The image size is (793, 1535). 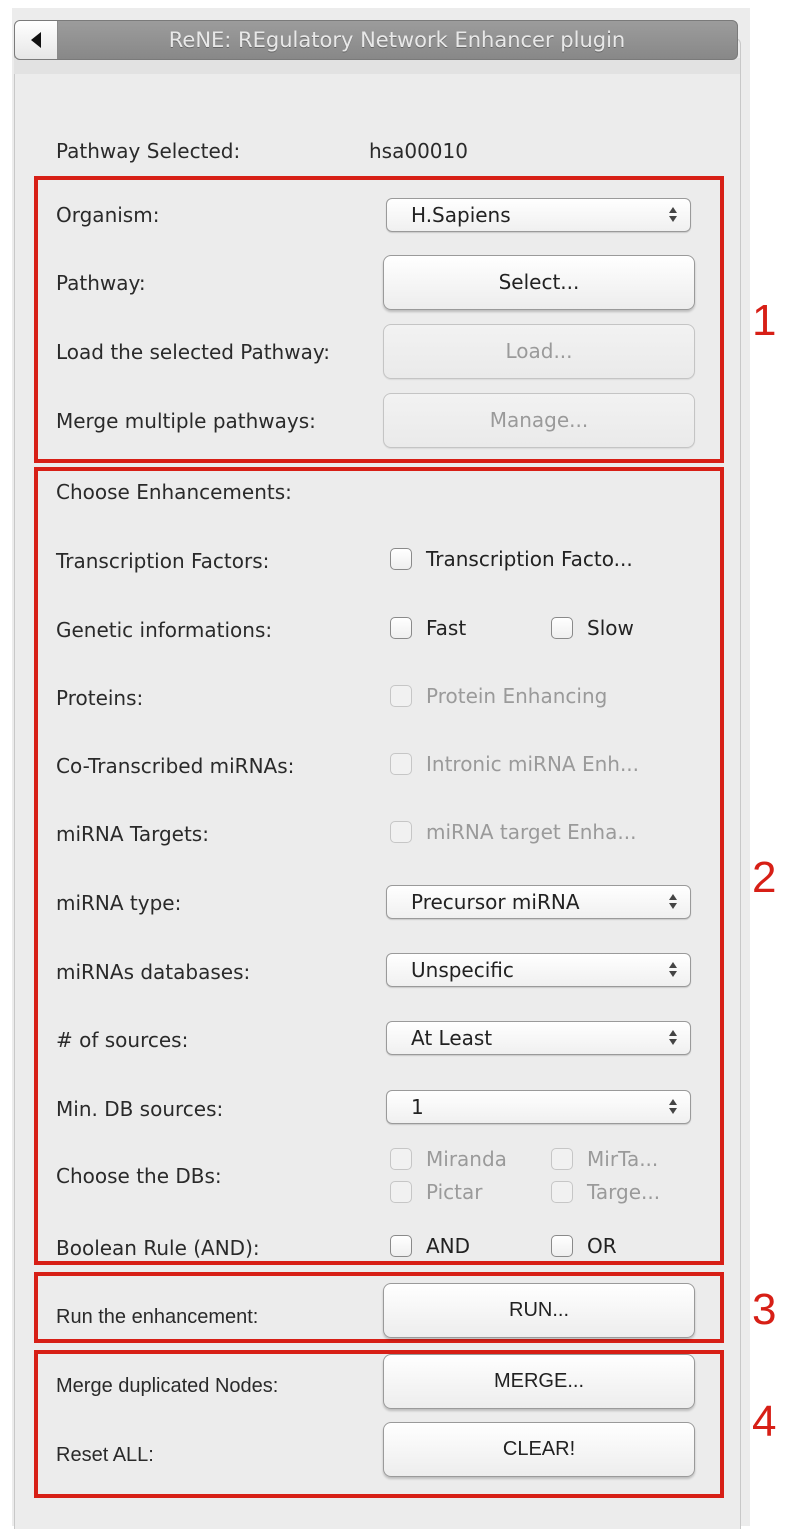 What do you see at coordinates (538, 970) in the screenshot?
I see `mirna-databases-select: Unspecific` at bounding box center [538, 970].